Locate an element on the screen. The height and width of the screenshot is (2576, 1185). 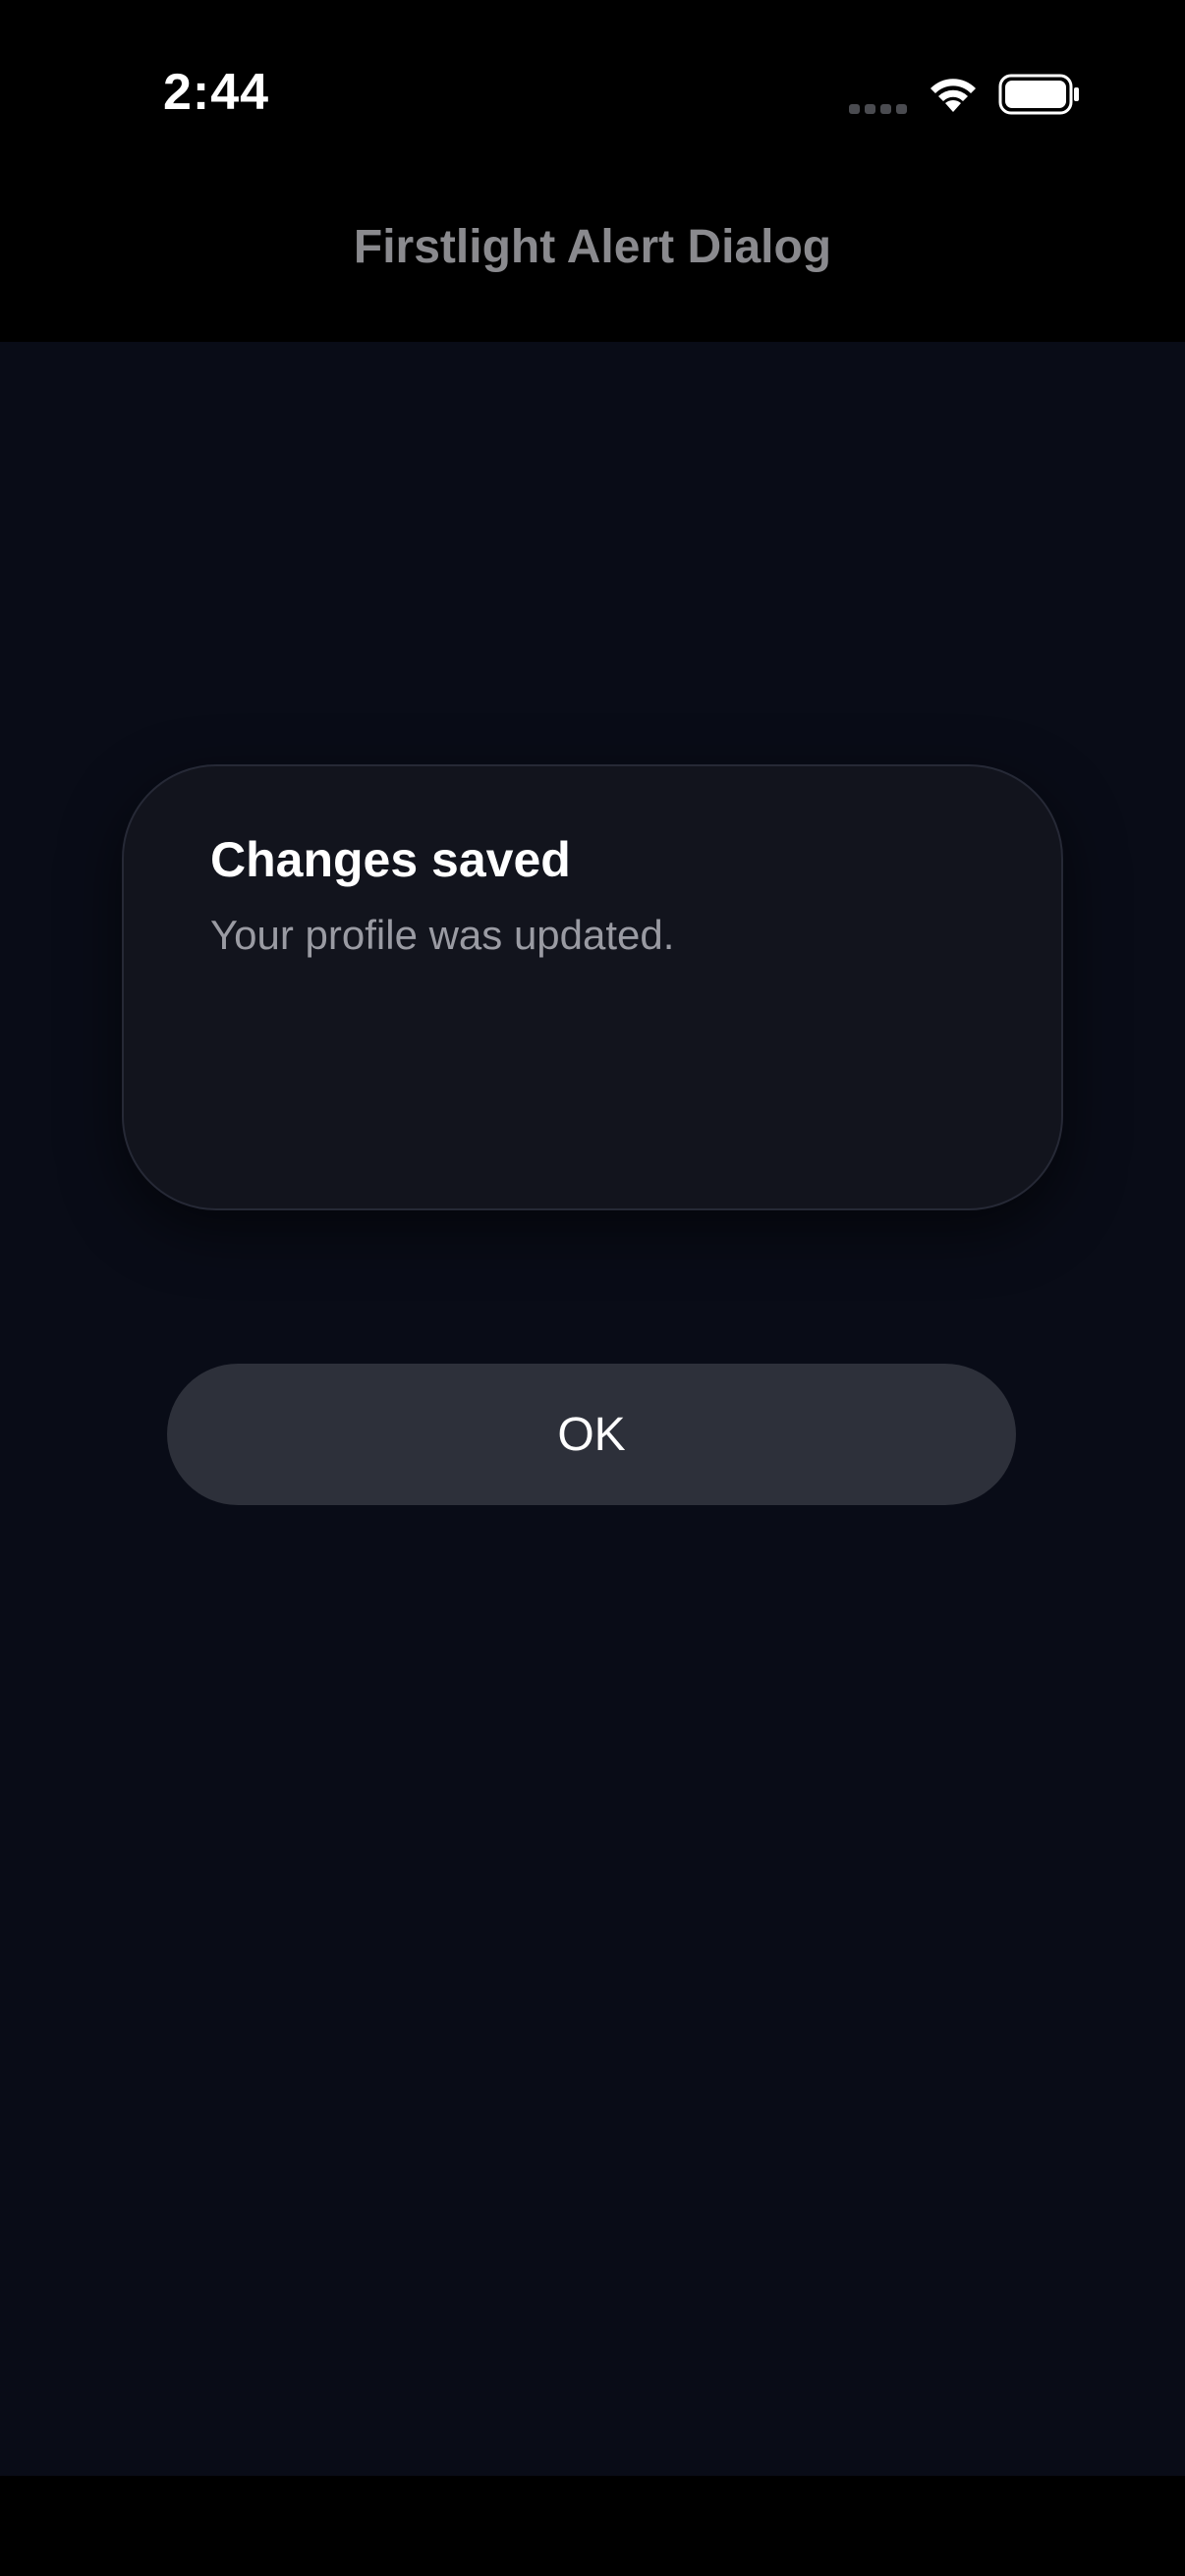
page-title: Firstlight Alert Dialog is located at coordinates (592, 247).